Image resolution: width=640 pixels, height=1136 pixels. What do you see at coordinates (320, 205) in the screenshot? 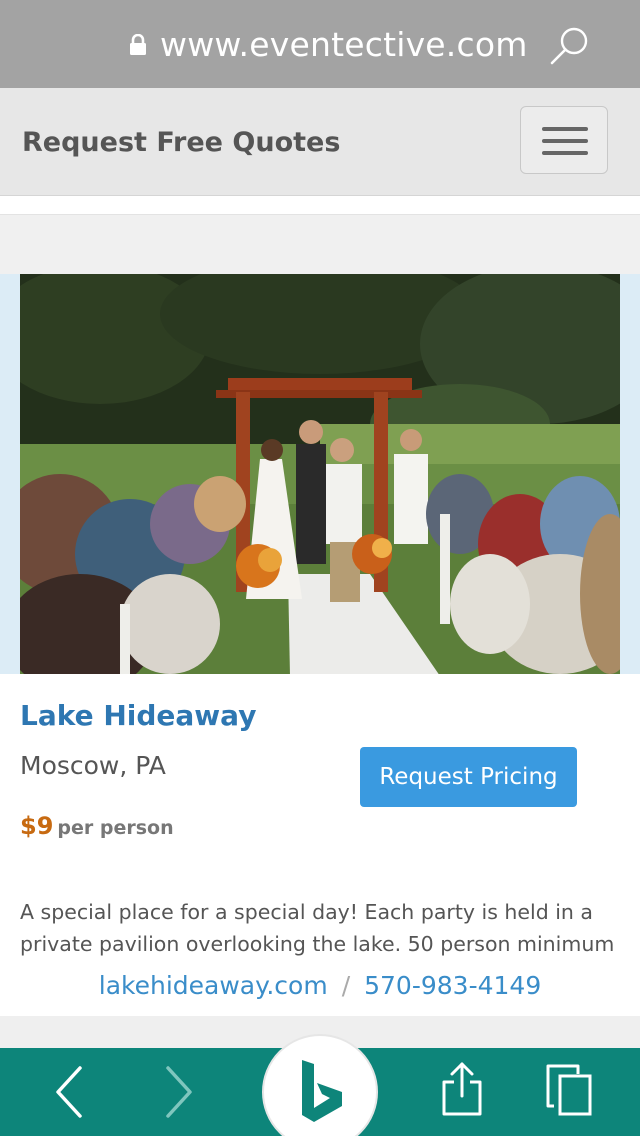
I see `previous-content-strip` at bounding box center [320, 205].